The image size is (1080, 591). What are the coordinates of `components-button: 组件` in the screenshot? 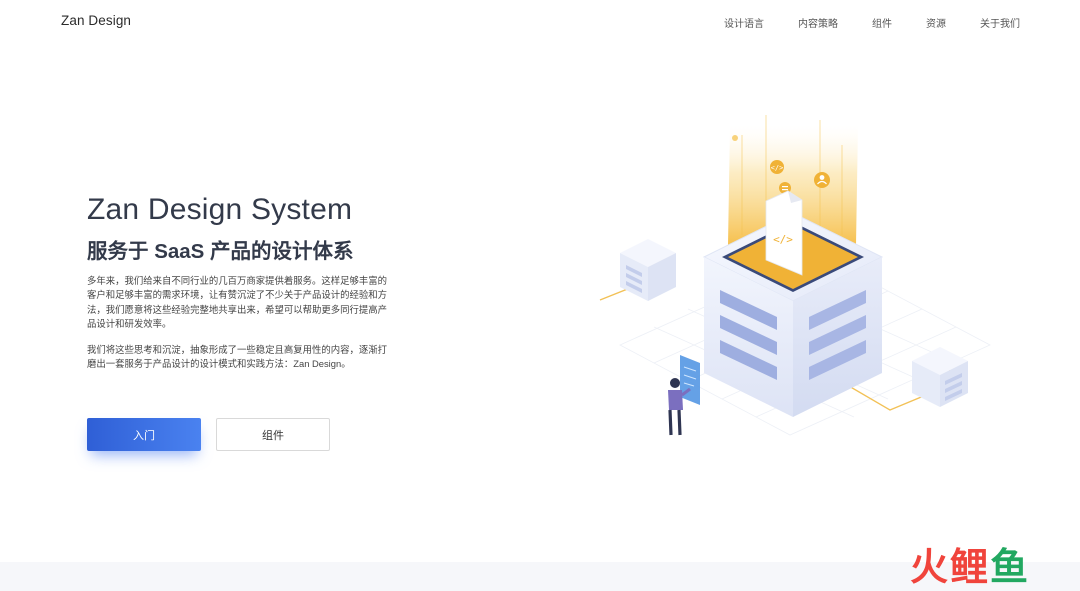 It's located at (273, 434).